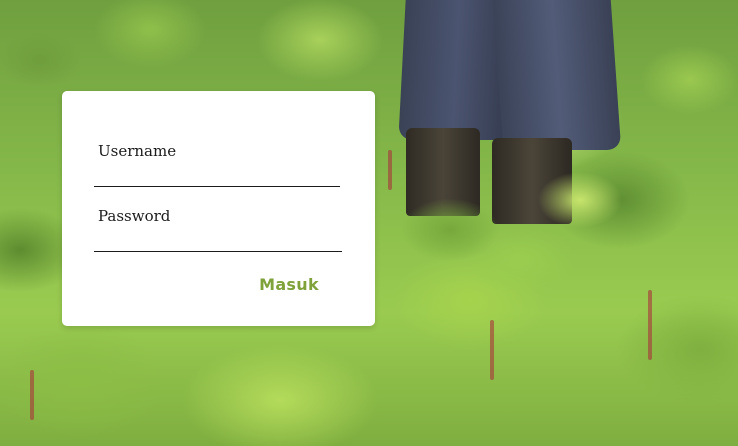 This screenshot has width=738, height=446. I want to click on username-input, so click(217, 176).